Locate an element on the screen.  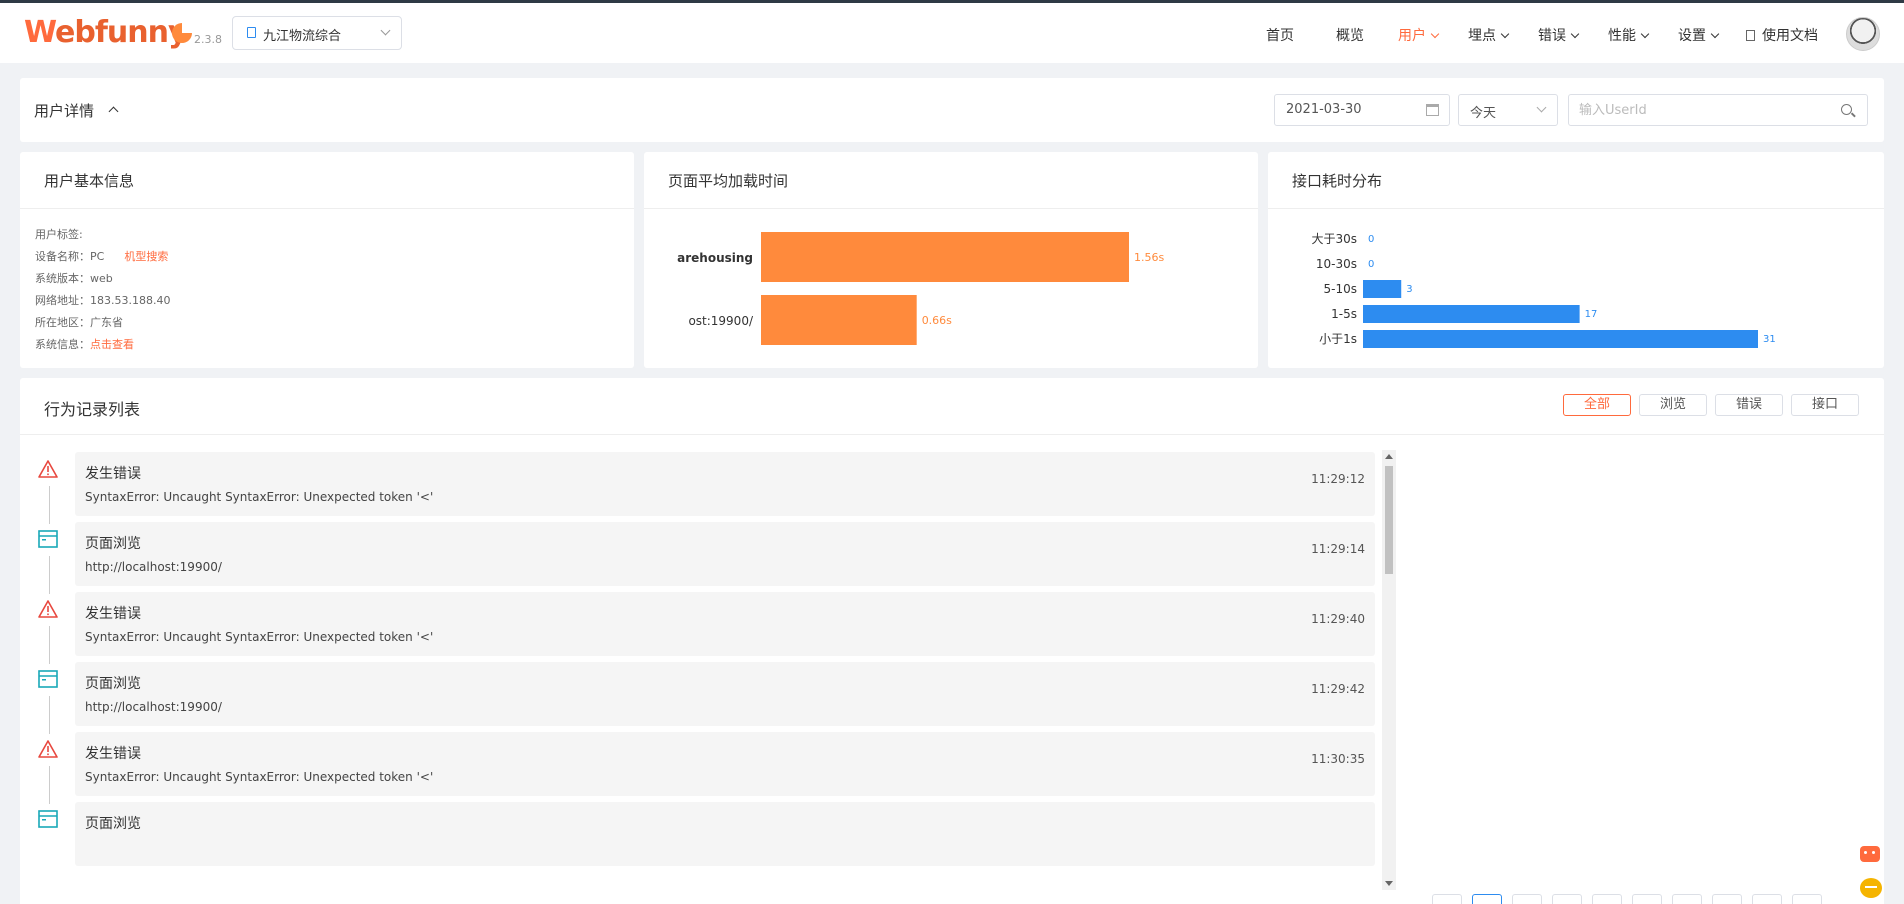
robot-icon is located at coordinates (1870, 854).